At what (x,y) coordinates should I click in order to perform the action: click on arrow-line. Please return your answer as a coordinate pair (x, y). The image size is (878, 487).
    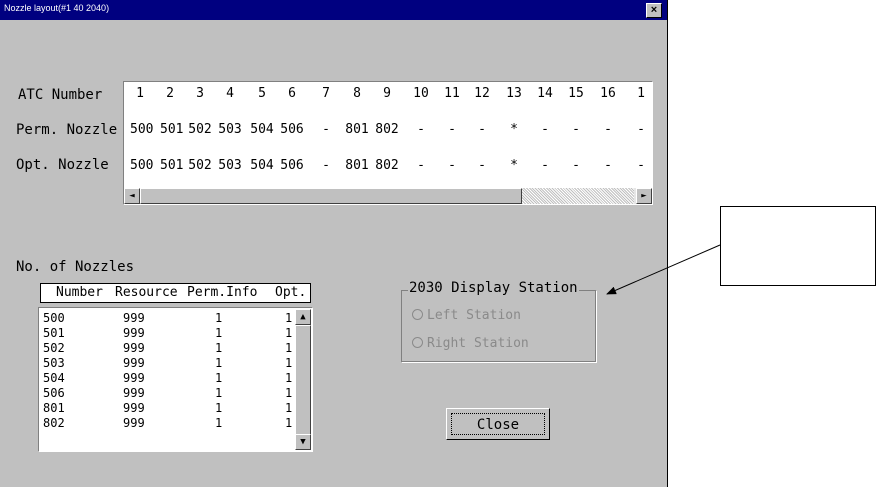
    Looking at the image, I should click on (663, 269).